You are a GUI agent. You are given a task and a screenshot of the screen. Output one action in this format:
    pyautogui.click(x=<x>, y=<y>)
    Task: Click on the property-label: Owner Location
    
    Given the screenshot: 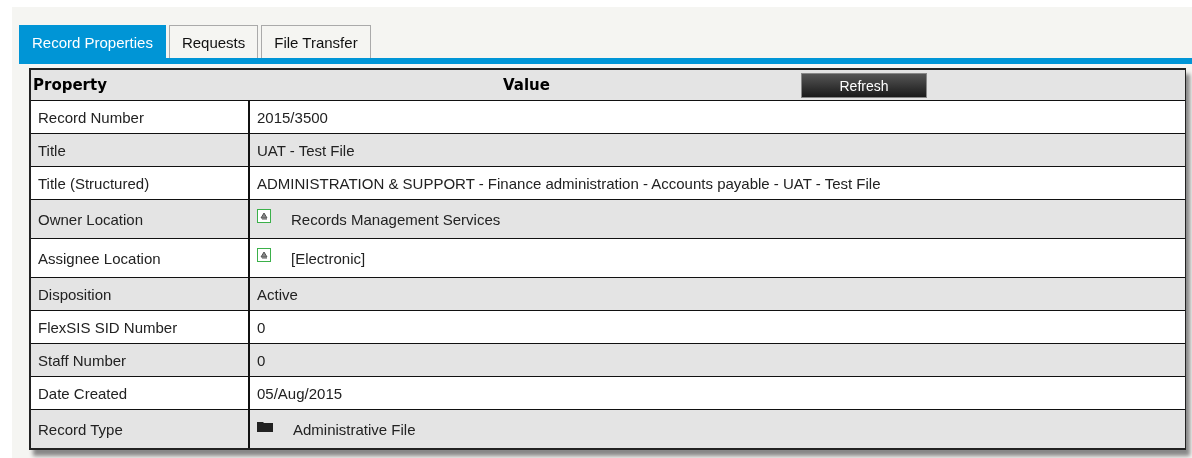 What is the action you would take?
    pyautogui.click(x=91, y=219)
    